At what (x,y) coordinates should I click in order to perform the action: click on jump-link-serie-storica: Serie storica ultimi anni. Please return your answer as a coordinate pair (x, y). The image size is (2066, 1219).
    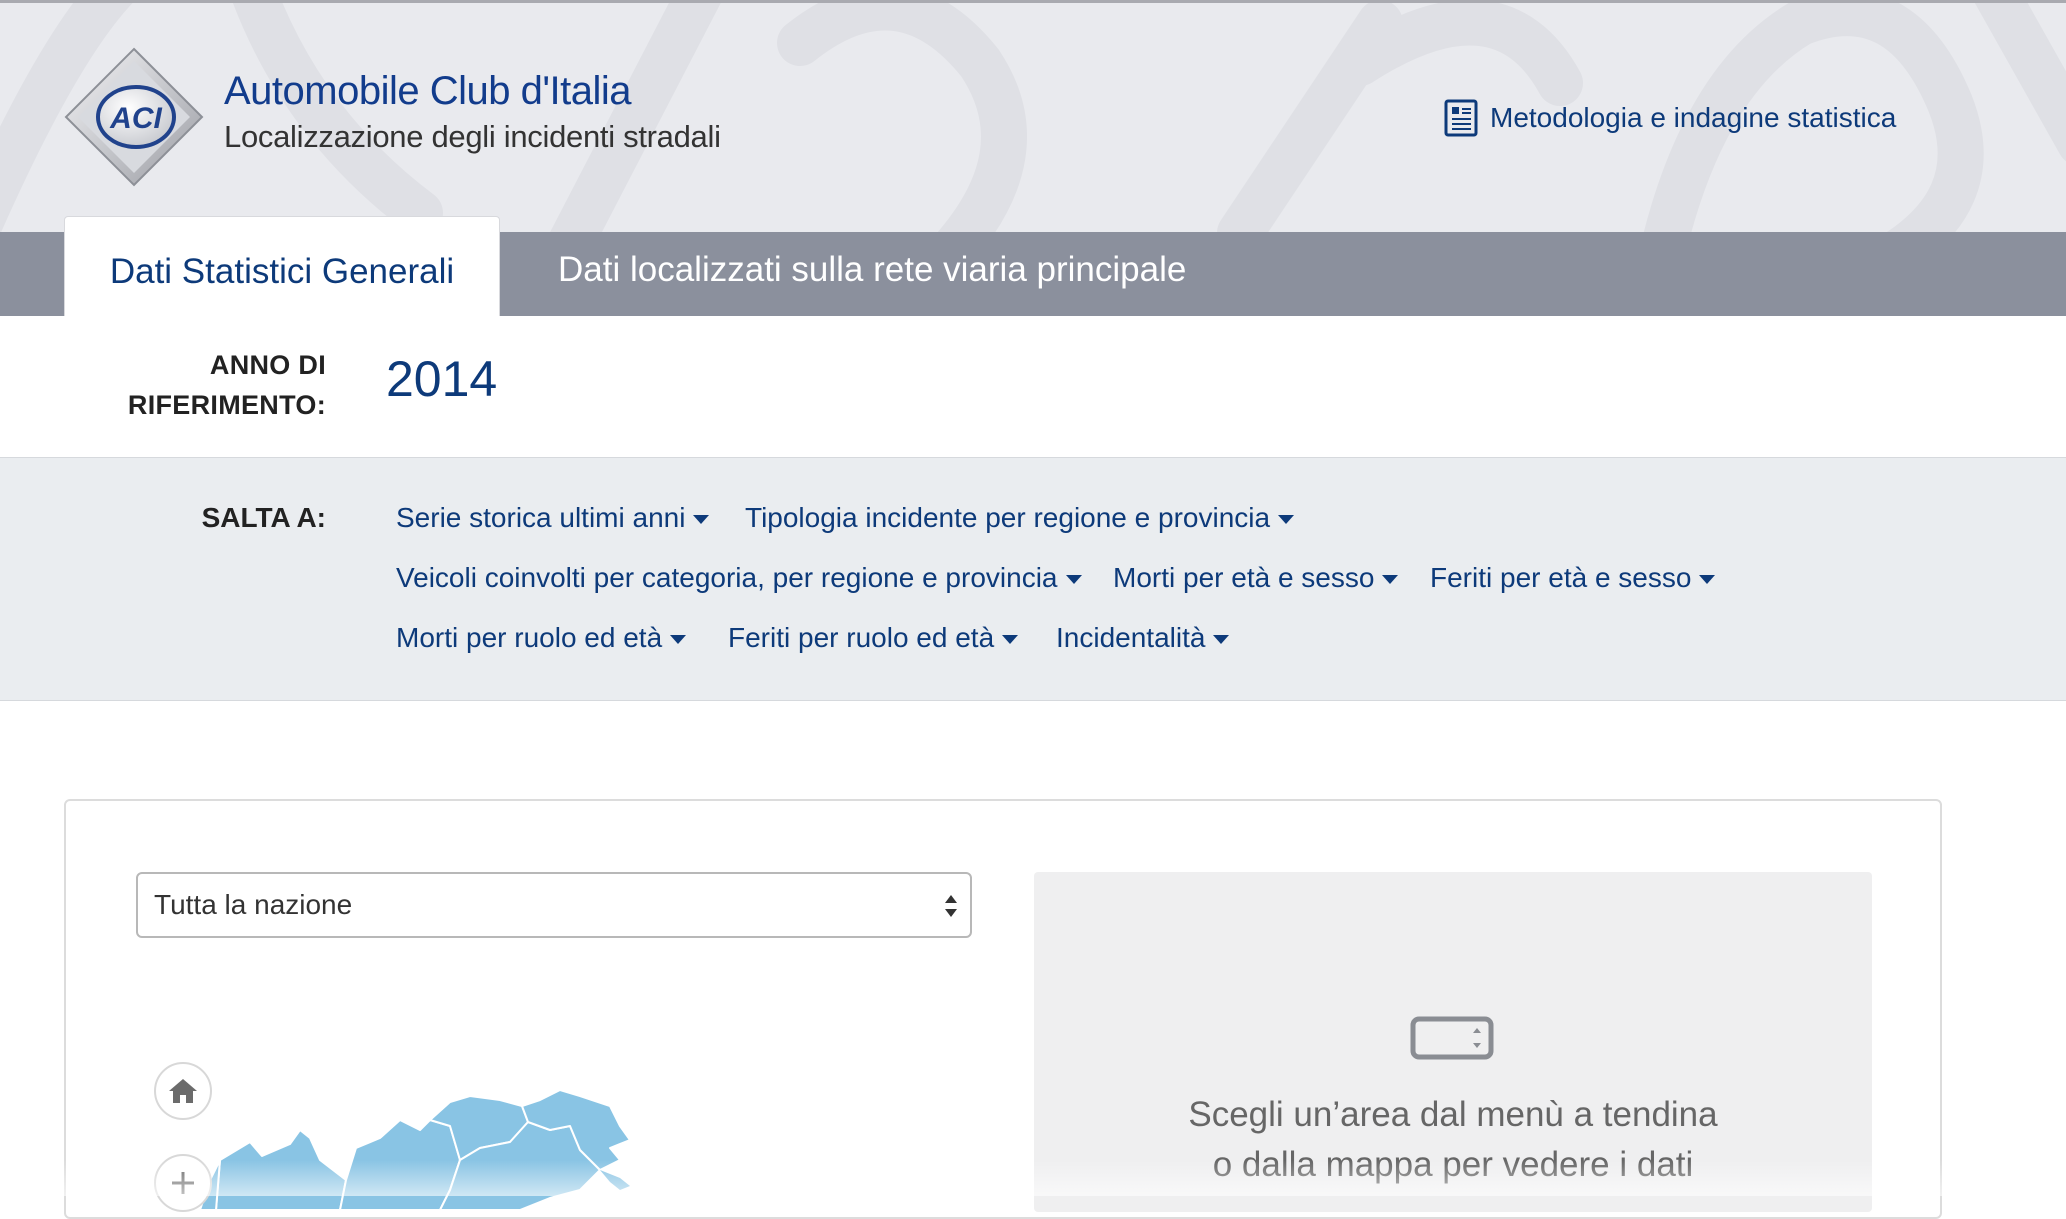
    Looking at the image, I should click on (553, 518).